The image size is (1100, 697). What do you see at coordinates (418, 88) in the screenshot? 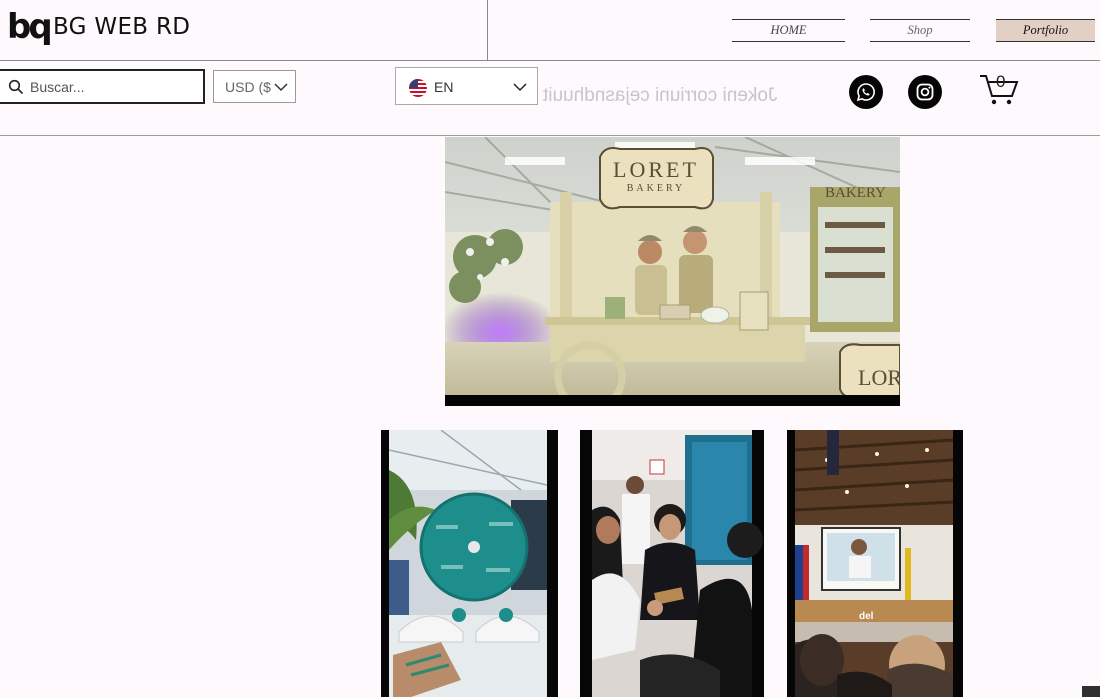
I see `us-flag-icon` at bounding box center [418, 88].